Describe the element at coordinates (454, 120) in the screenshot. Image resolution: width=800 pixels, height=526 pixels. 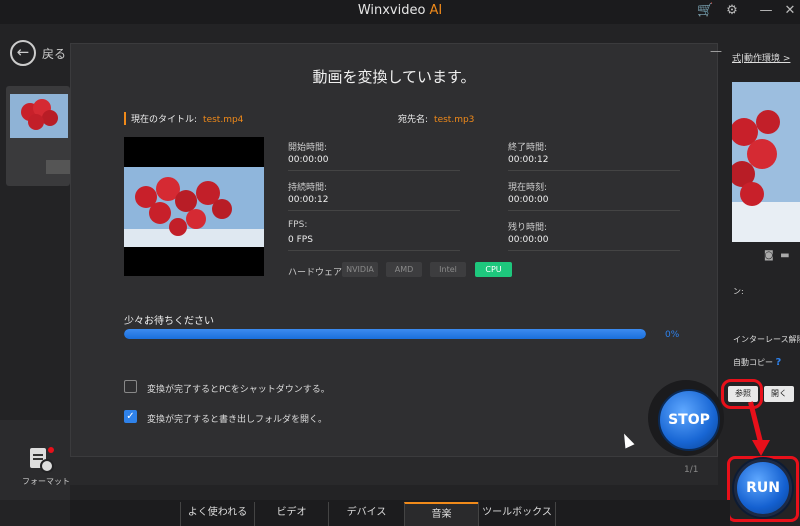
I see `destination-value: test.mp3` at that location.